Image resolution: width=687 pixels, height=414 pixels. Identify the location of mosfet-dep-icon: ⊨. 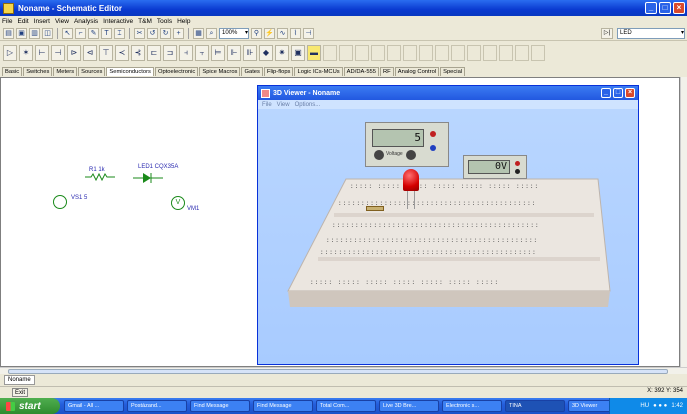
(218, 53).